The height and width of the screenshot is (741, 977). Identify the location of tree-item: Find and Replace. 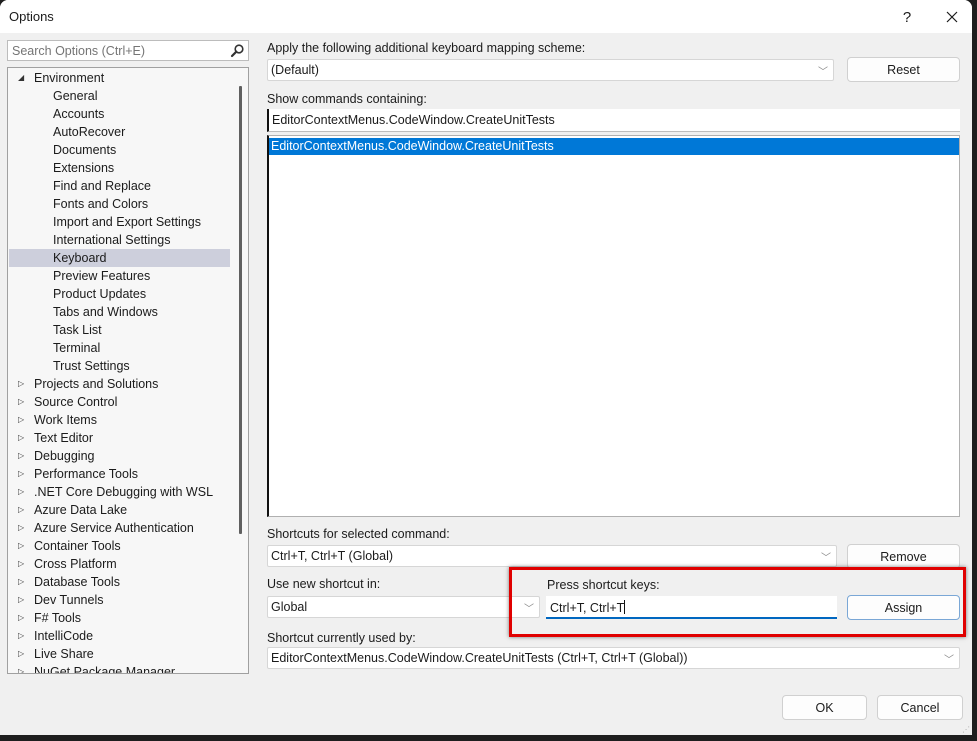
(119, 186).